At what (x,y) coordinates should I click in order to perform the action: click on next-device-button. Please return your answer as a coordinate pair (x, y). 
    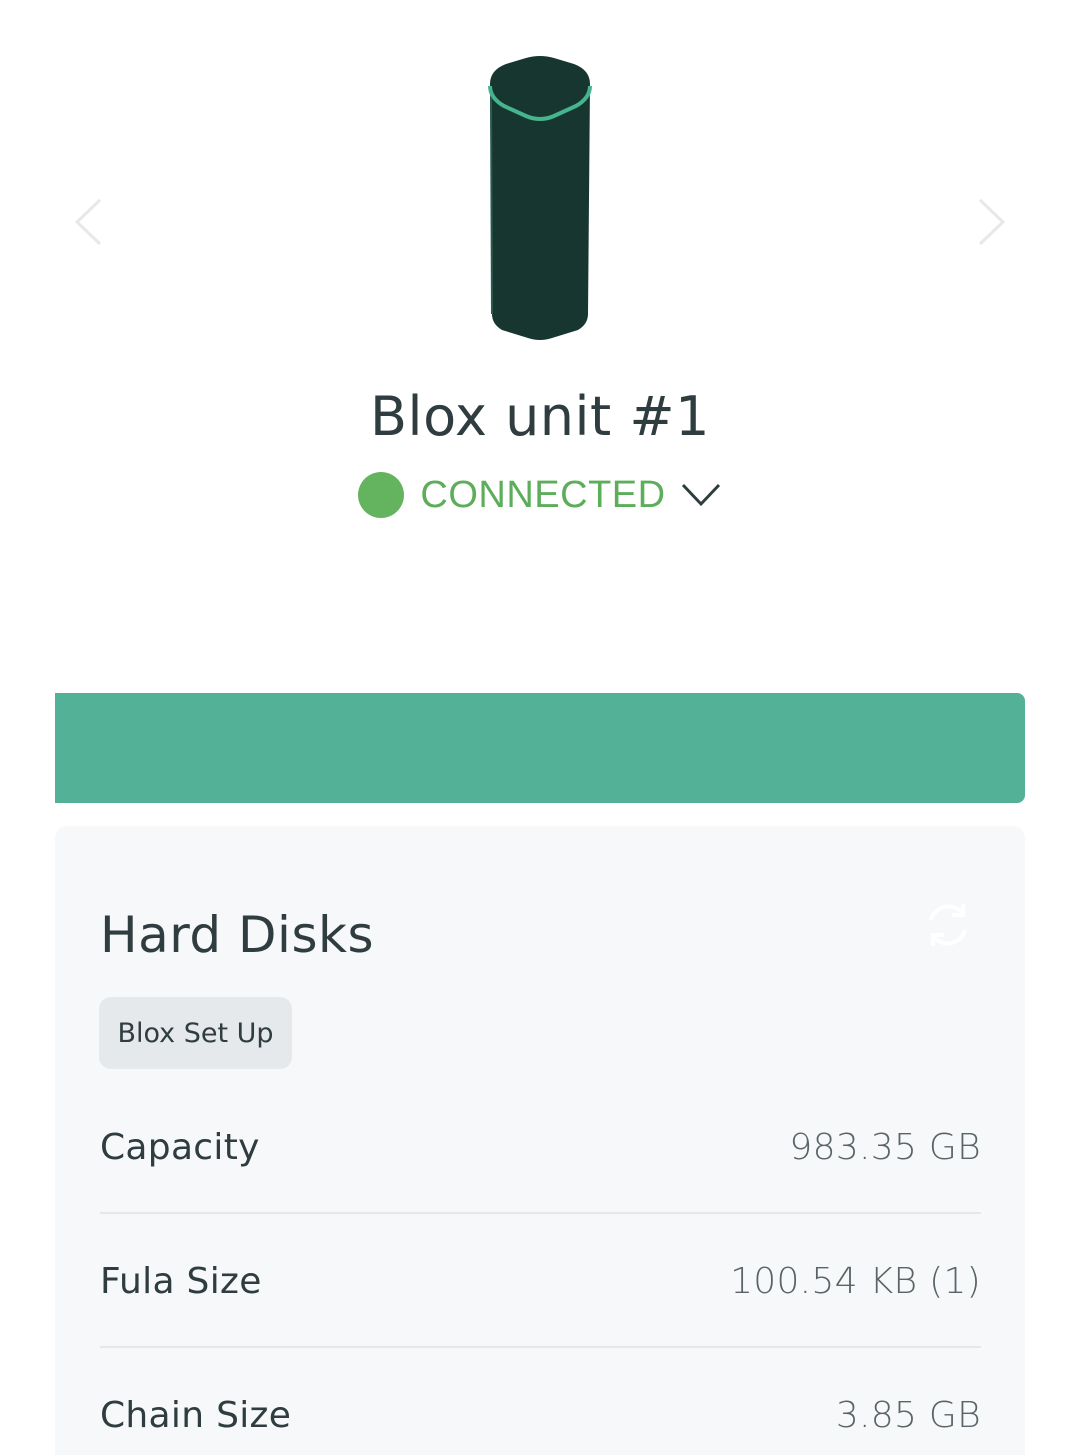
    Looking at the image, I should click on (992, 222).